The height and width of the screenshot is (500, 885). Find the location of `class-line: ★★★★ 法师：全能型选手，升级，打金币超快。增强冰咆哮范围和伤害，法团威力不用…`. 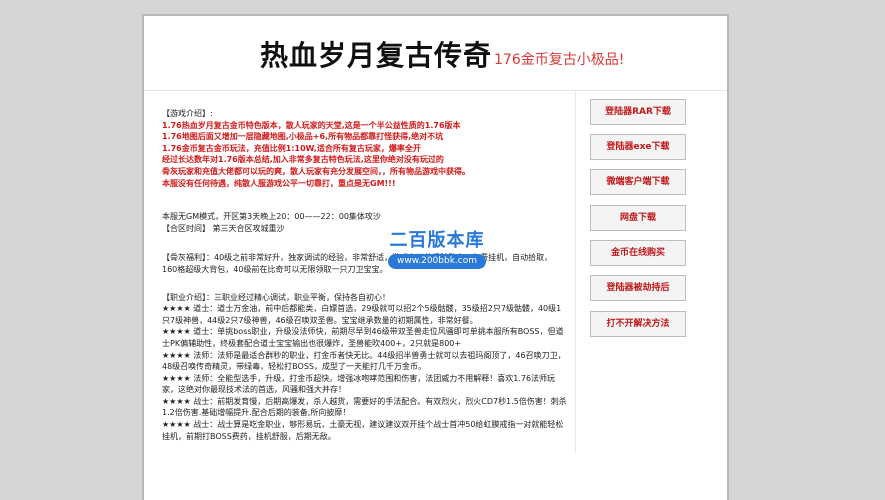

class-line: ★★★★ 法师：全能型选手，升级，打金币超快。增强冰咆哮范围和伤害，法团威力不用… is located at coordinates (359, 384).